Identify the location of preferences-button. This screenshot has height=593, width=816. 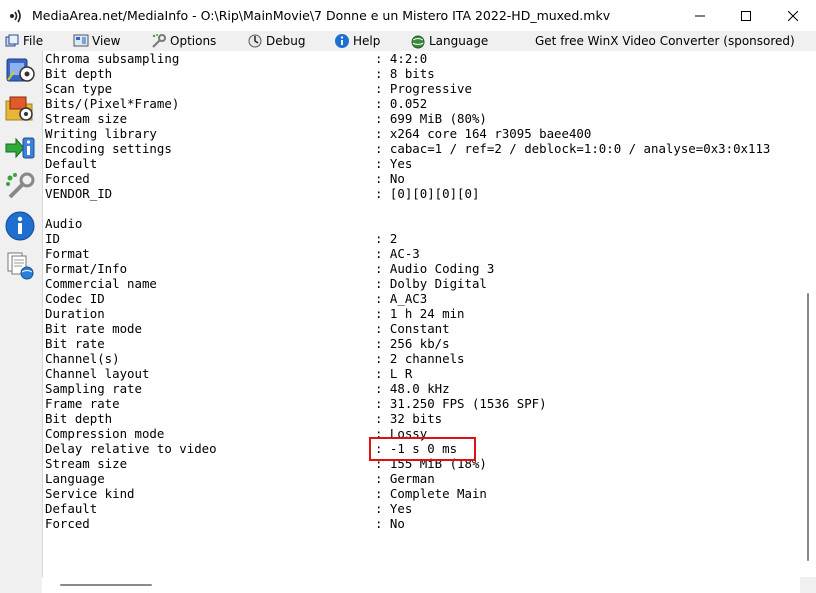
(20, 187).